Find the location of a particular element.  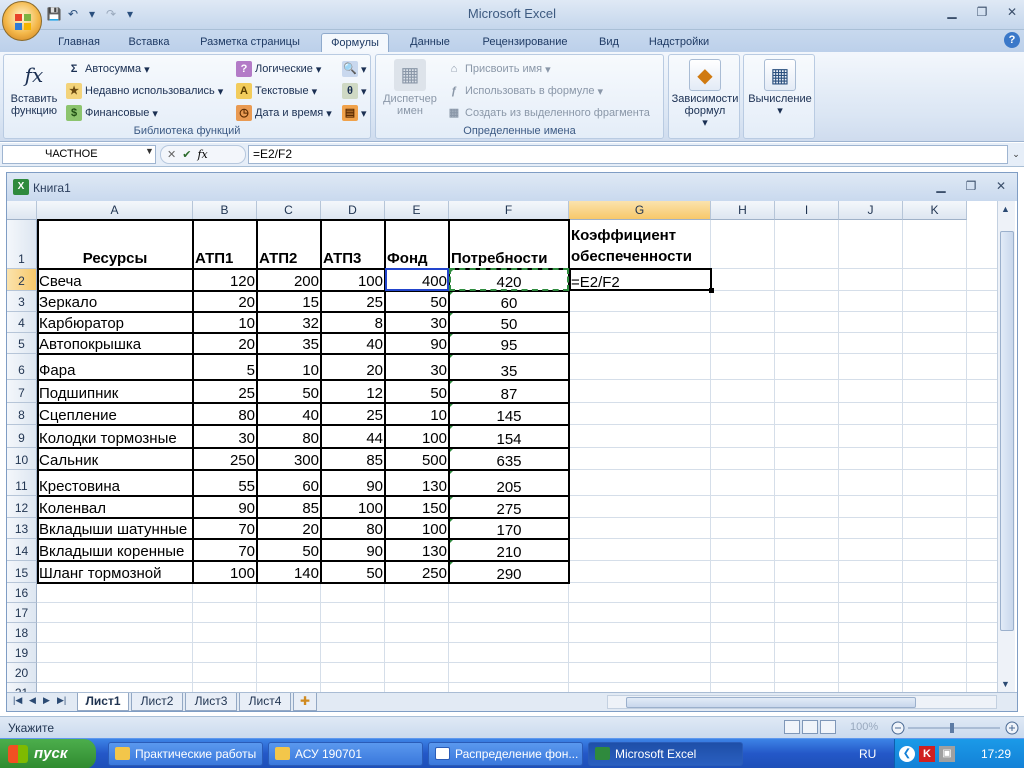

cell-d14: 90 is located at coordinates (353, 550).